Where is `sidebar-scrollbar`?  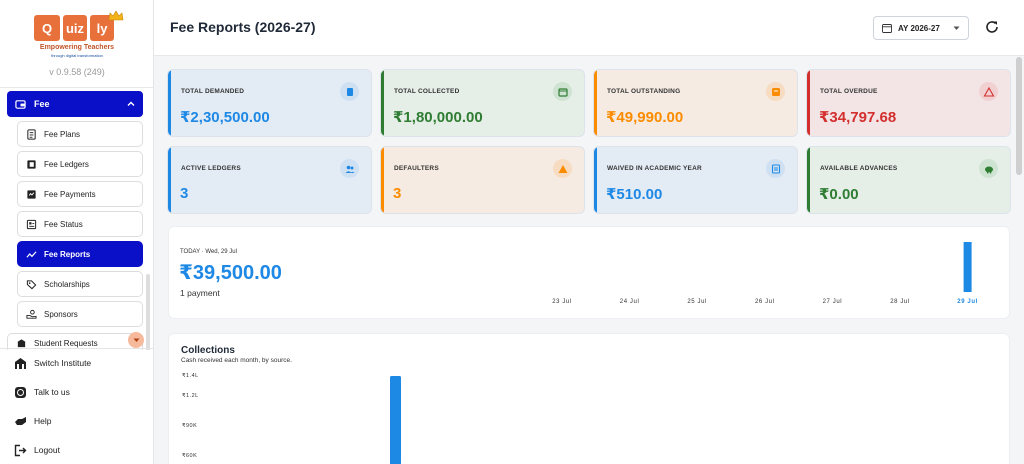 sidebar-scrollbar is located at coordinates (148, 312).